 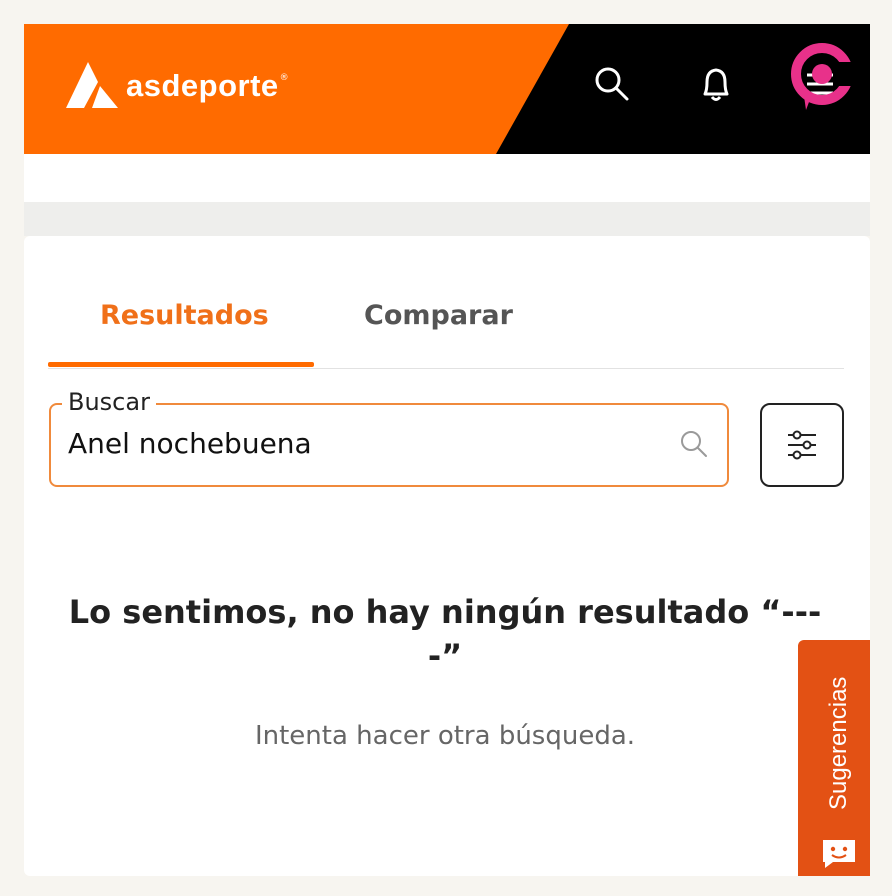 What do you see at coordinates (92, 85) in the screenshot?
I see `logo-mountain-icon` at bounding box center [92, 85].